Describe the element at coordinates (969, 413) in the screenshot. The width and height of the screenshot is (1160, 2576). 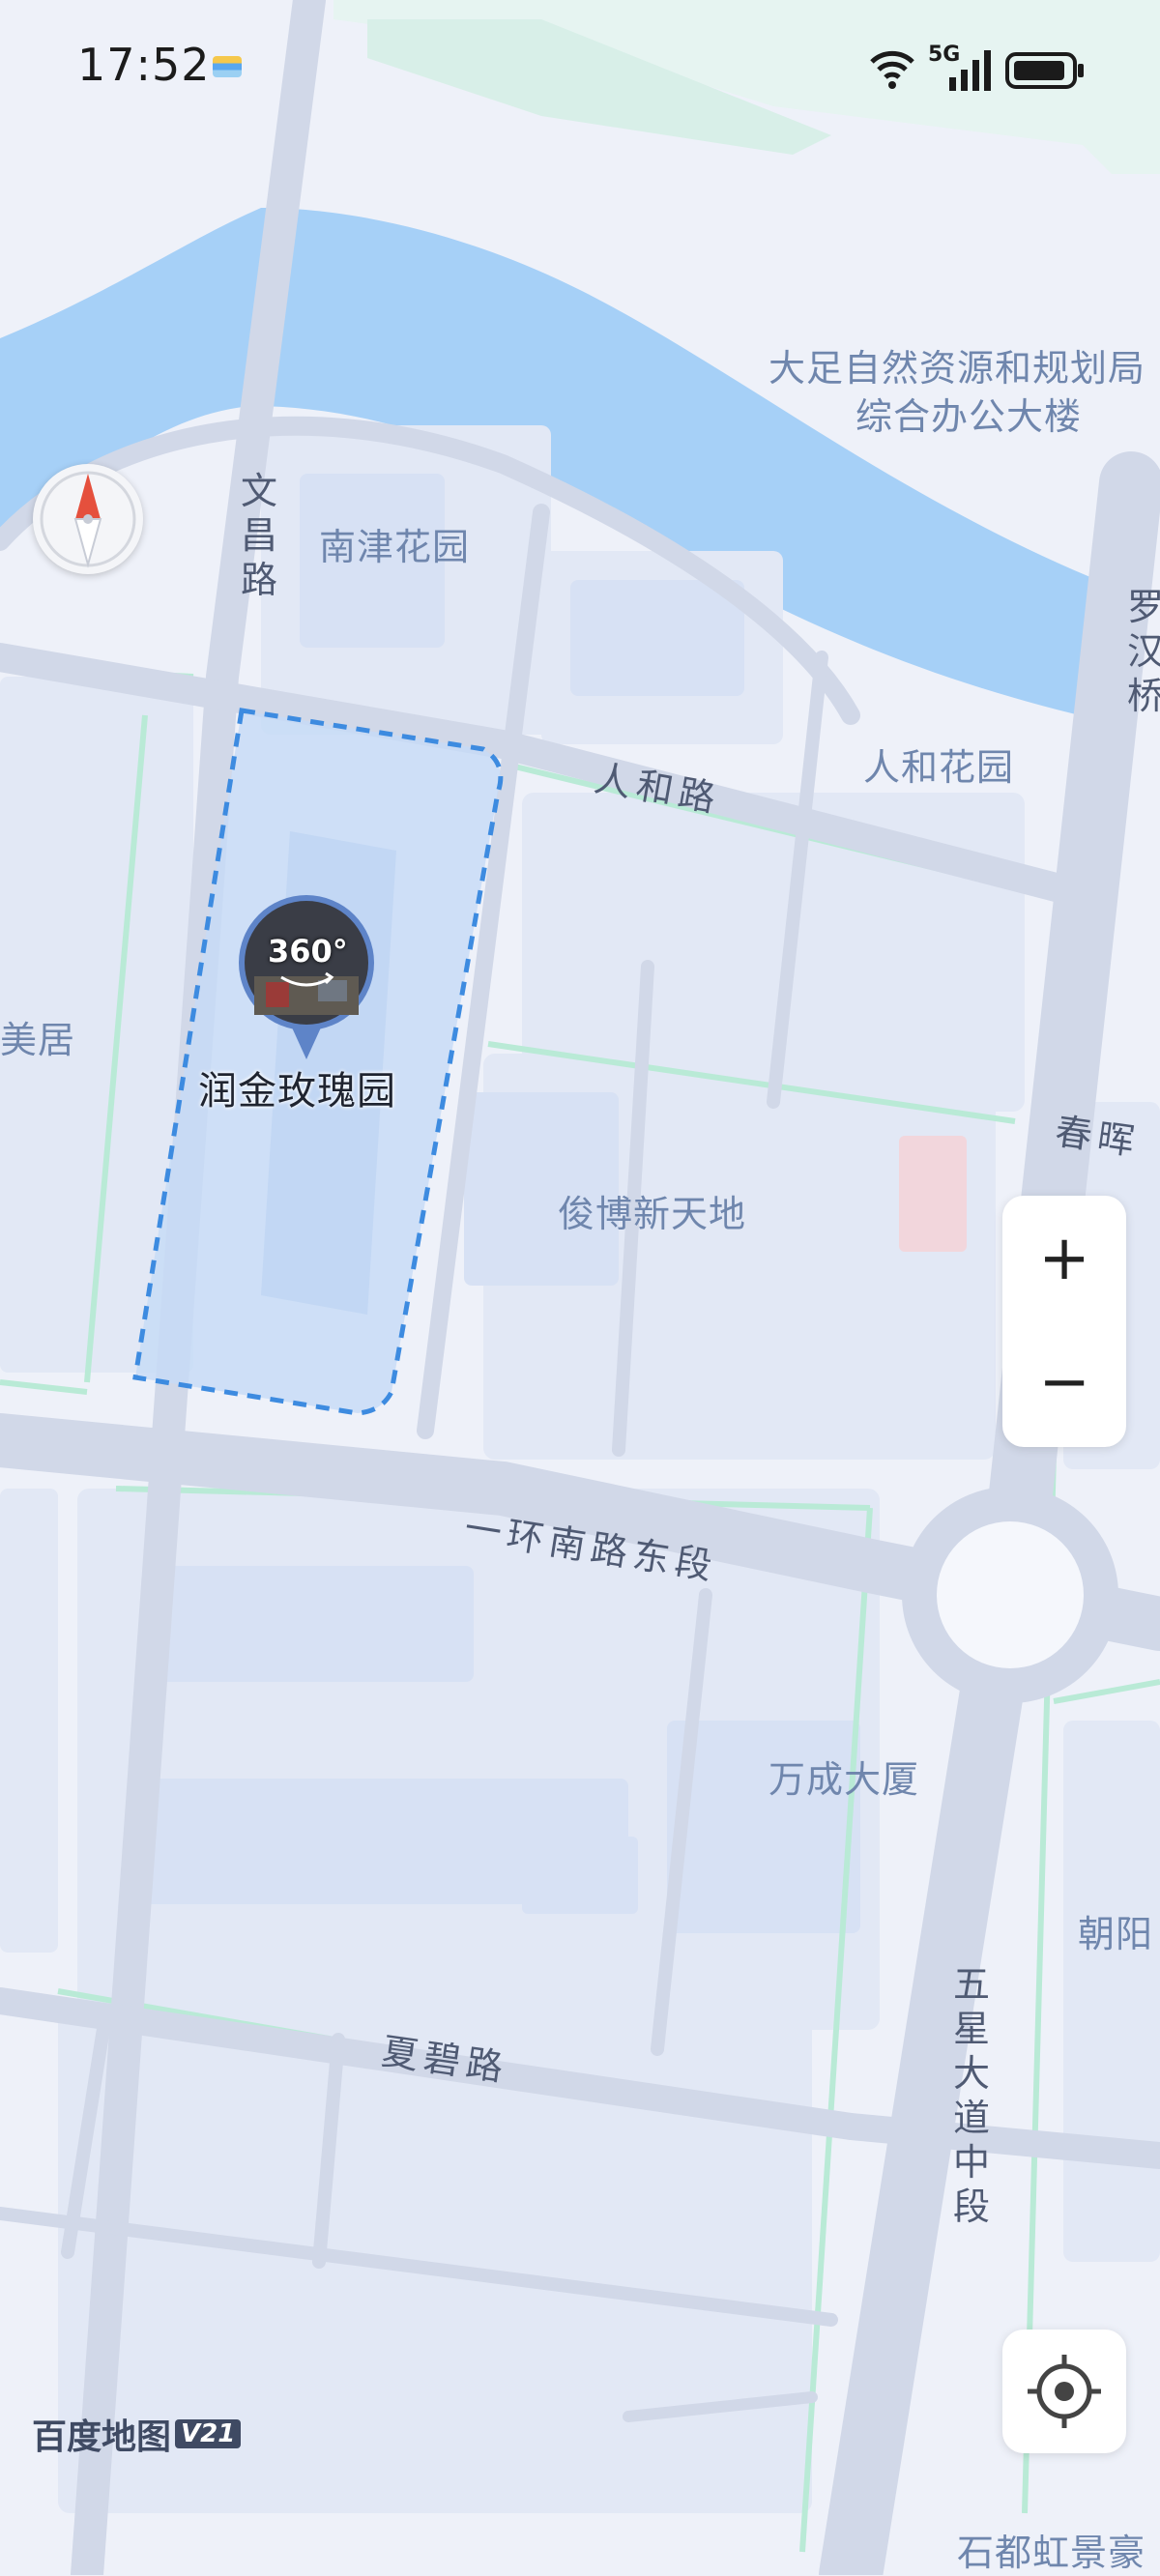
I see `place-label-dazu-line2: 综合办公大楼` at that location.